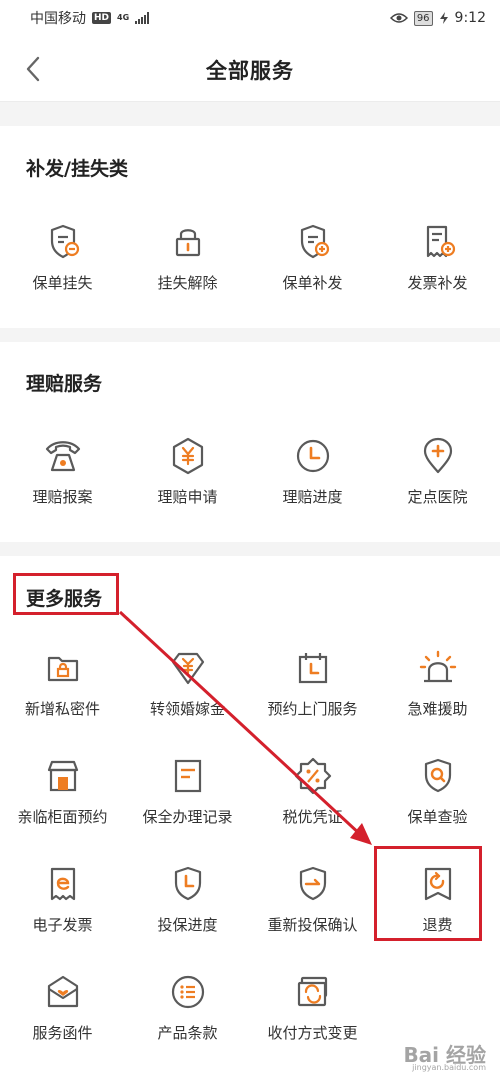 Image resolution: width=500 pixels, height=1084 pixels. I want to click on store-icon, so click(62, 776).